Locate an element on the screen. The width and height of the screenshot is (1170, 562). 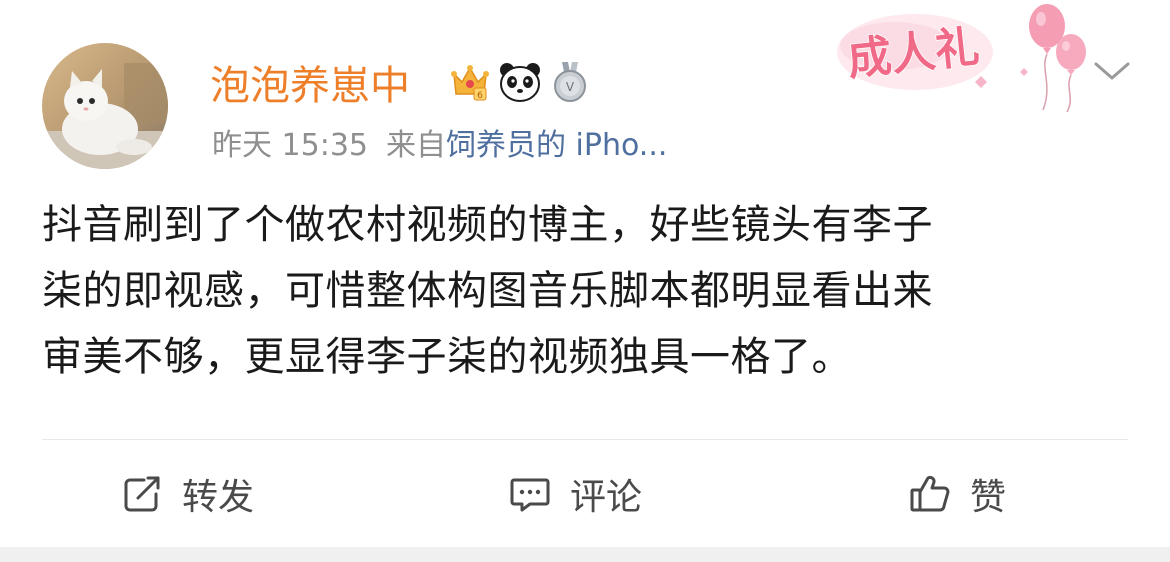
medal-icon: V is located at coordinates (570, 82).